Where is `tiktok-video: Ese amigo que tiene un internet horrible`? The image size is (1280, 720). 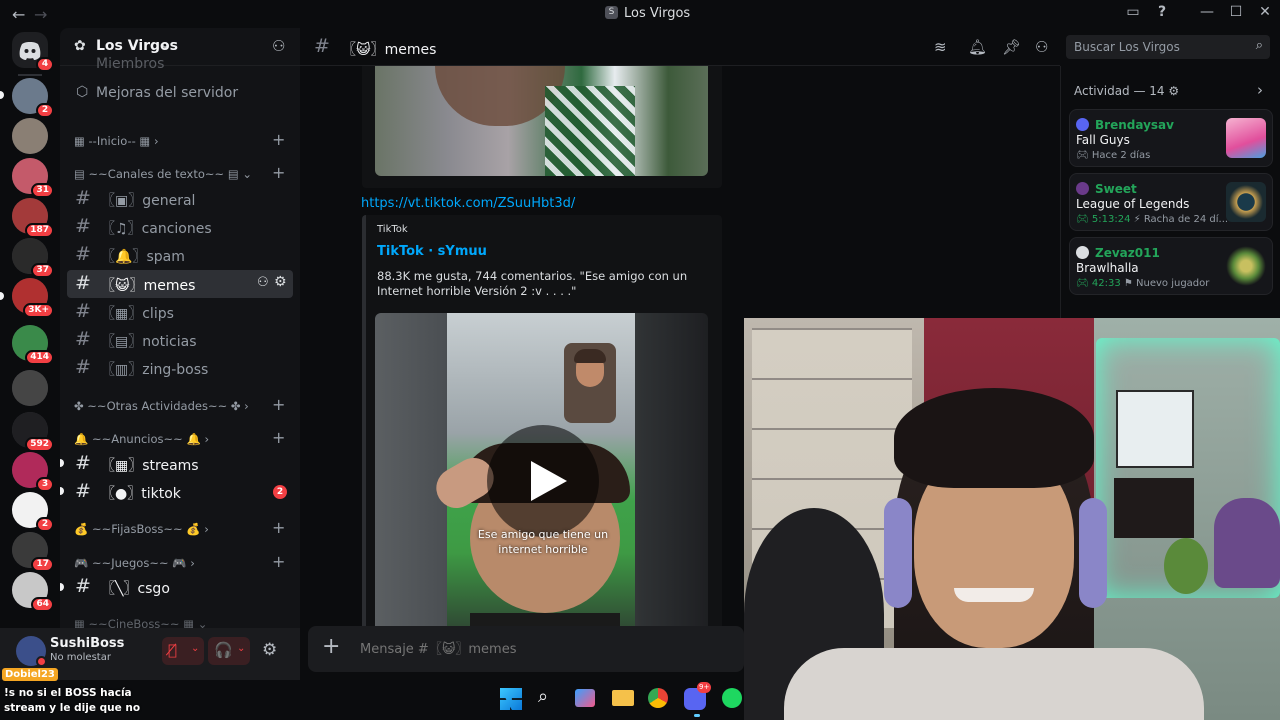 tiktok-video: Ese amigo que tiene un internet horrible is located at coordinates (541, 484).